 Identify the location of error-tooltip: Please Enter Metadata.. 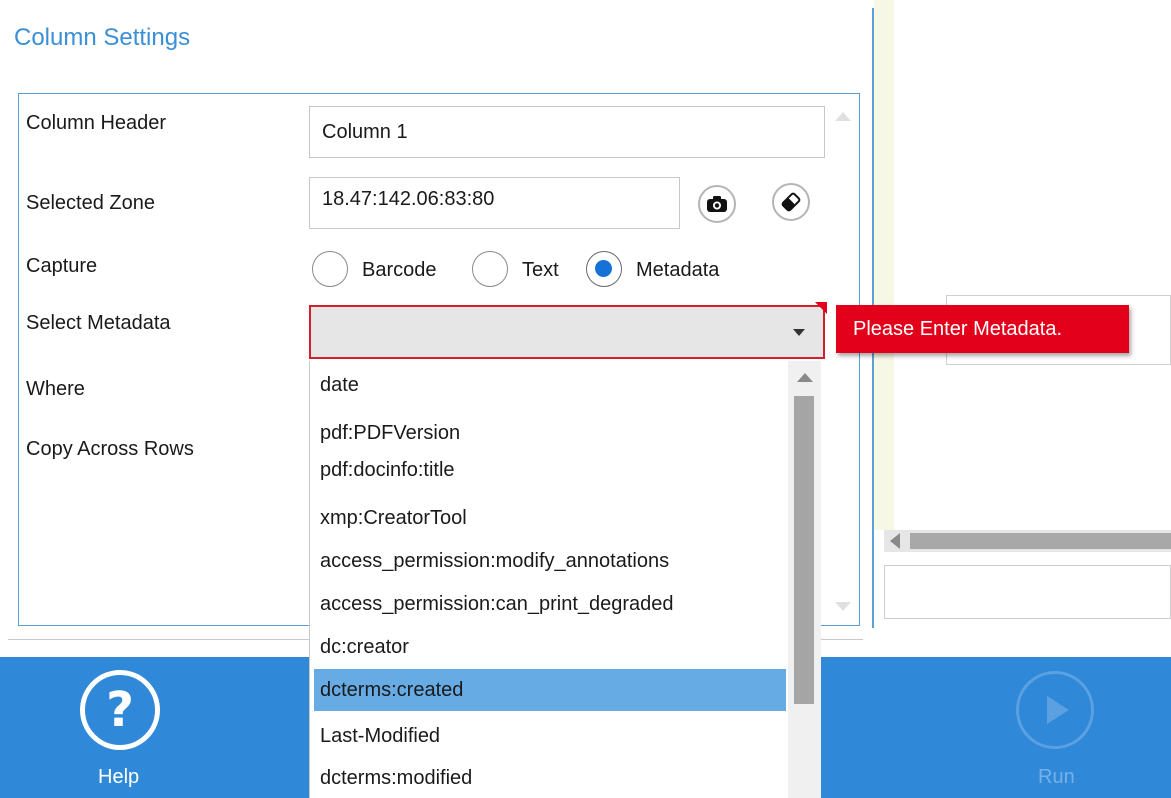
(982, 329).